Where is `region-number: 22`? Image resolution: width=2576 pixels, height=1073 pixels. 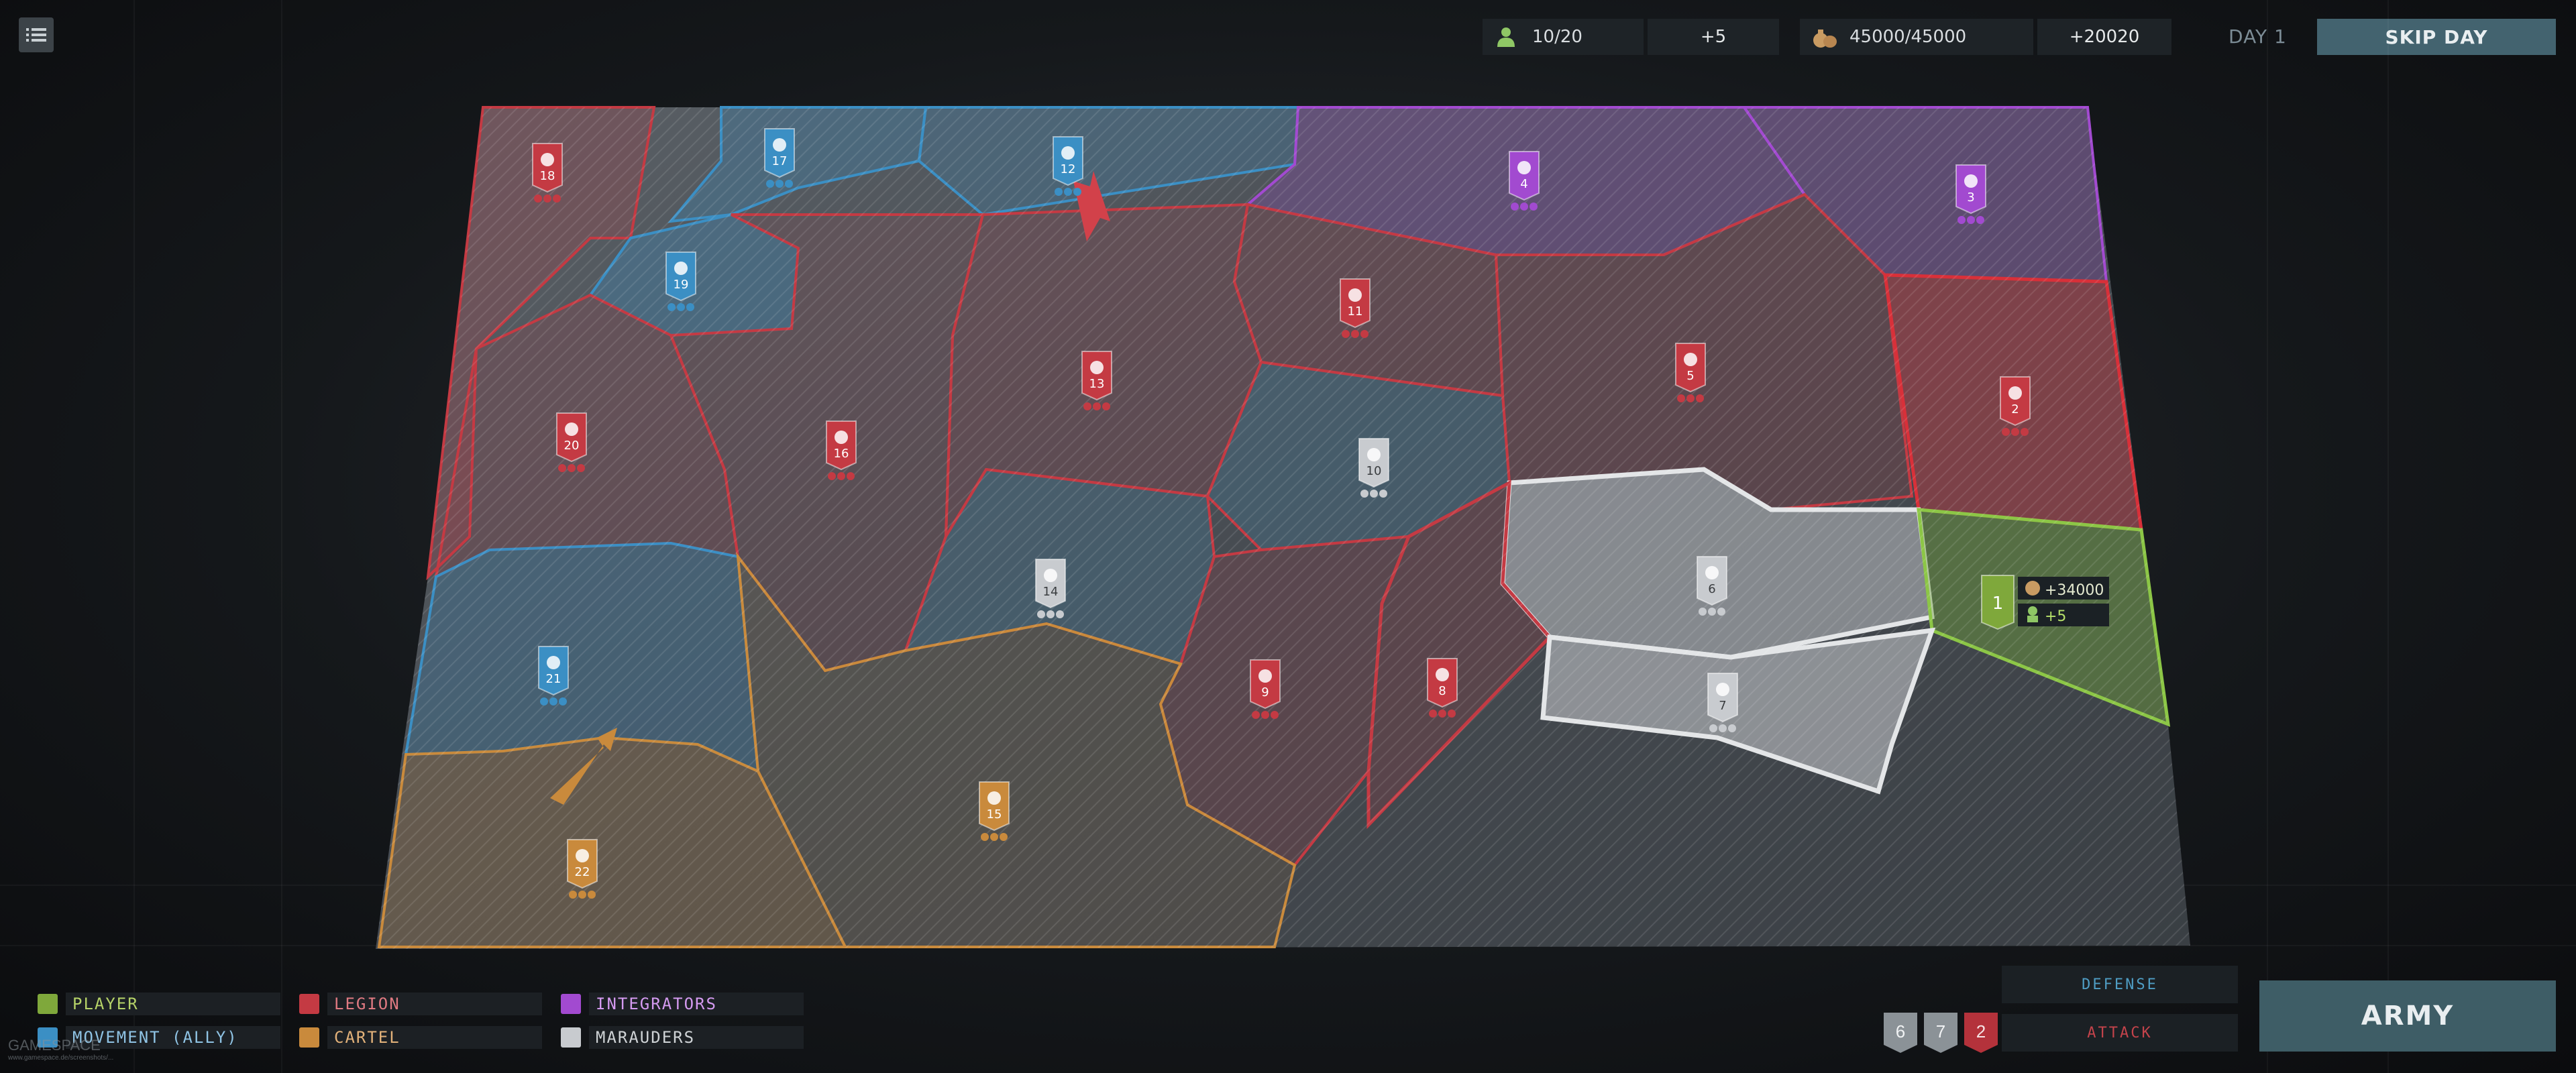 region-number: 22 is located at coordinates (582, 872).